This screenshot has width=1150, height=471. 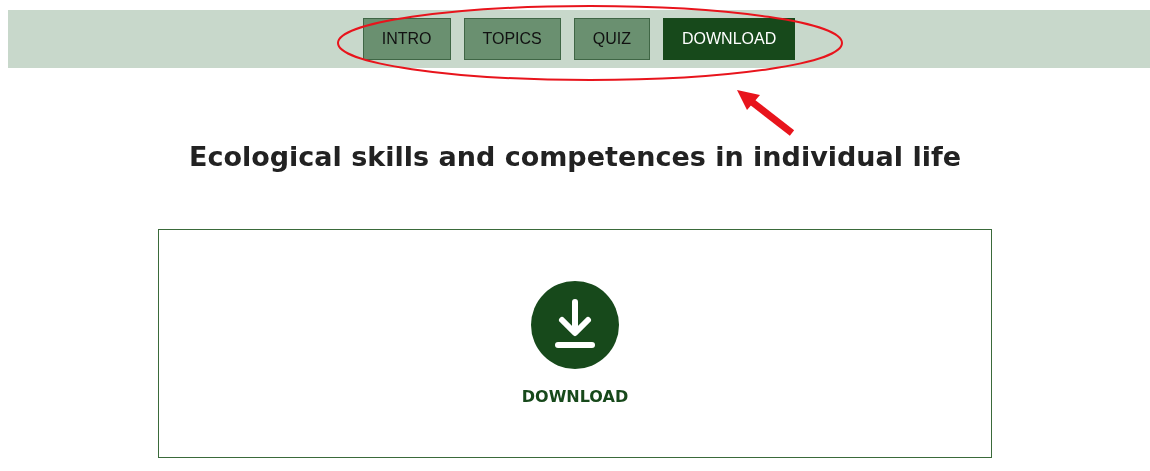 I want to click on download-icon, so click(x=575, y=325).